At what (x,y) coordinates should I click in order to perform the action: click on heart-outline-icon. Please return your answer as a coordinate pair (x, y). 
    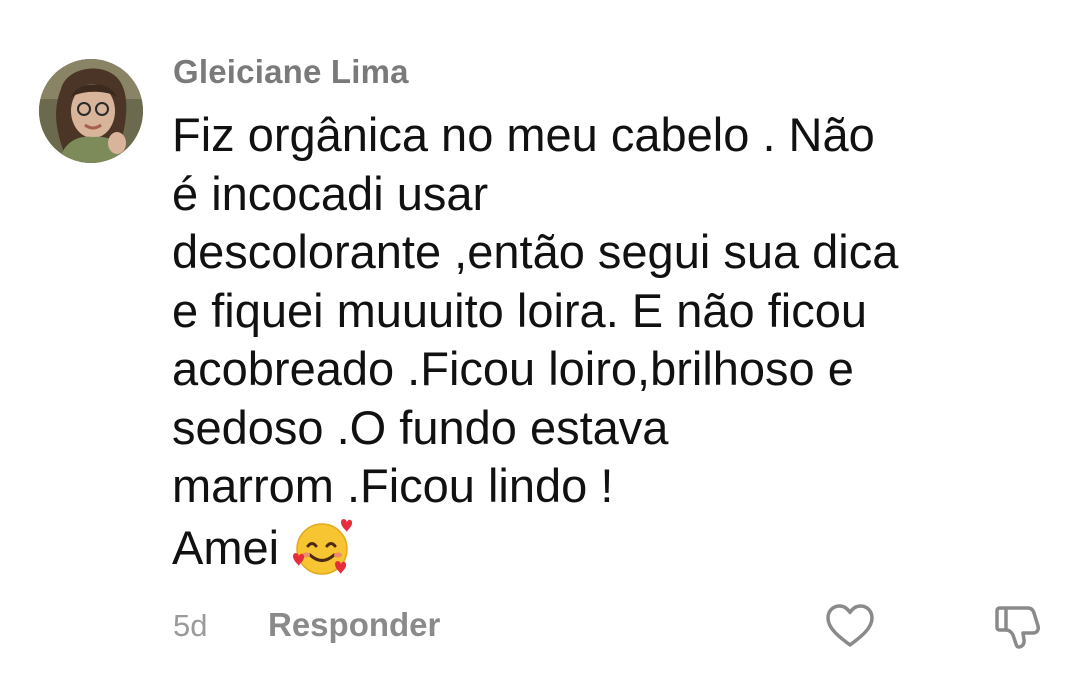
    Looking at the image, I should click on (850, 625).